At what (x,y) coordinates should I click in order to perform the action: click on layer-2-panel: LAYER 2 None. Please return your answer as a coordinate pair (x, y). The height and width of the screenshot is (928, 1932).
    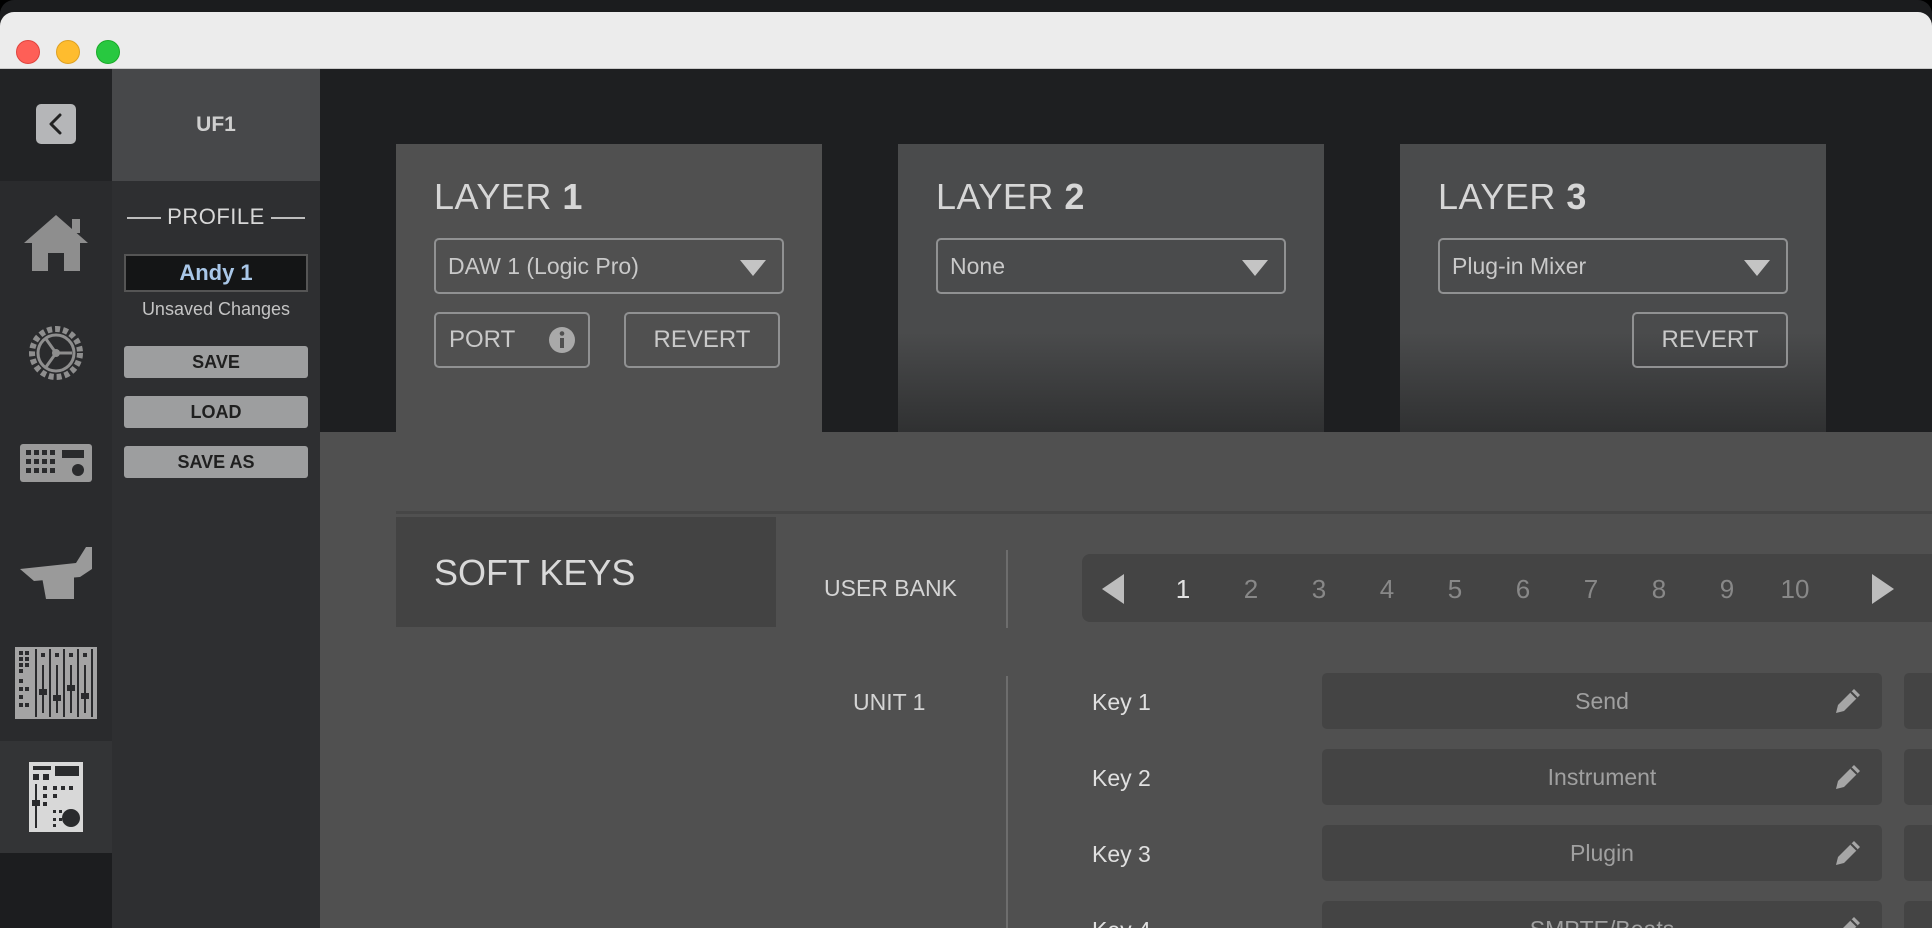
    Looking at the image, I should click on (1111, 289).